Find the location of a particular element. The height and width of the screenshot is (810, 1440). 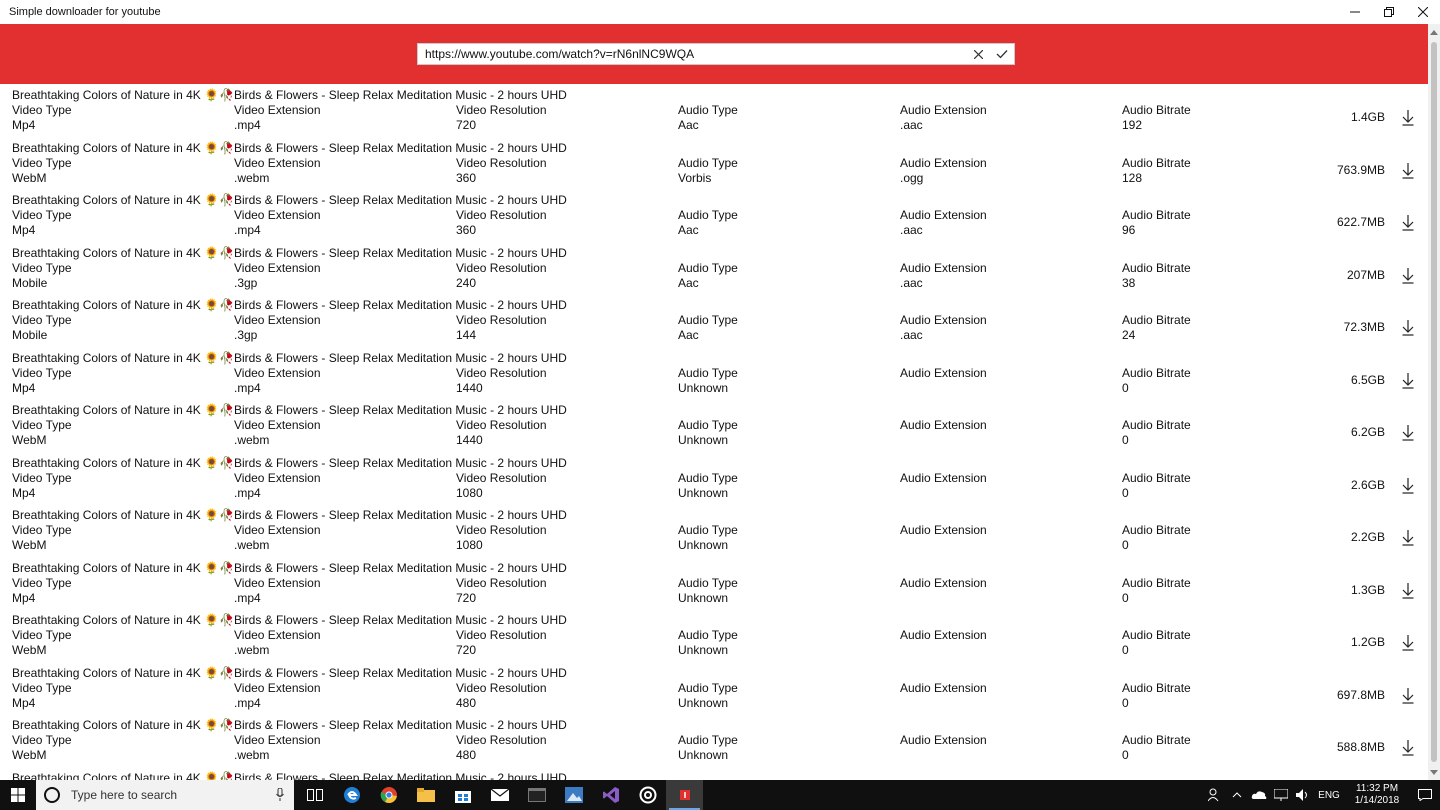

vertical-scrollbar is located at coordinates (1434, 402).